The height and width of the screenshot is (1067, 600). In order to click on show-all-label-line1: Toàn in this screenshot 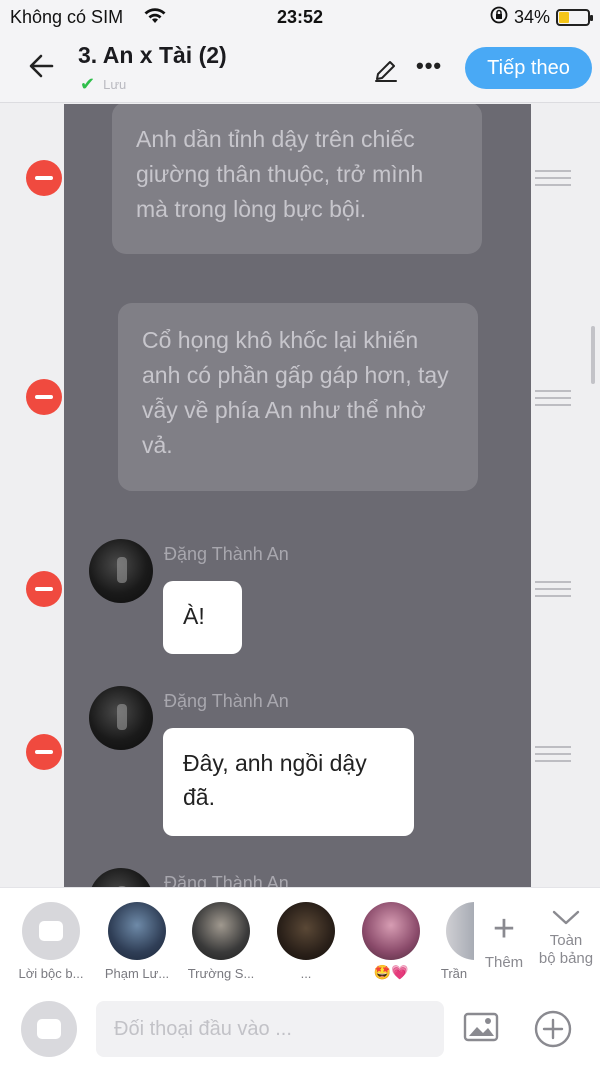, I will do `click(566, 940)`.